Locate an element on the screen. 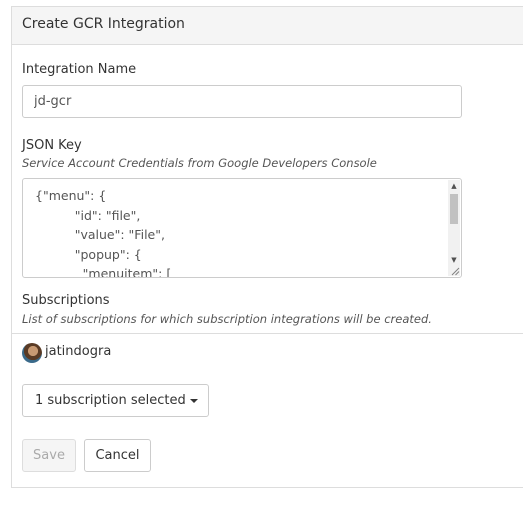  json-key-label: JSON Key is located at coordinates (52, 145).